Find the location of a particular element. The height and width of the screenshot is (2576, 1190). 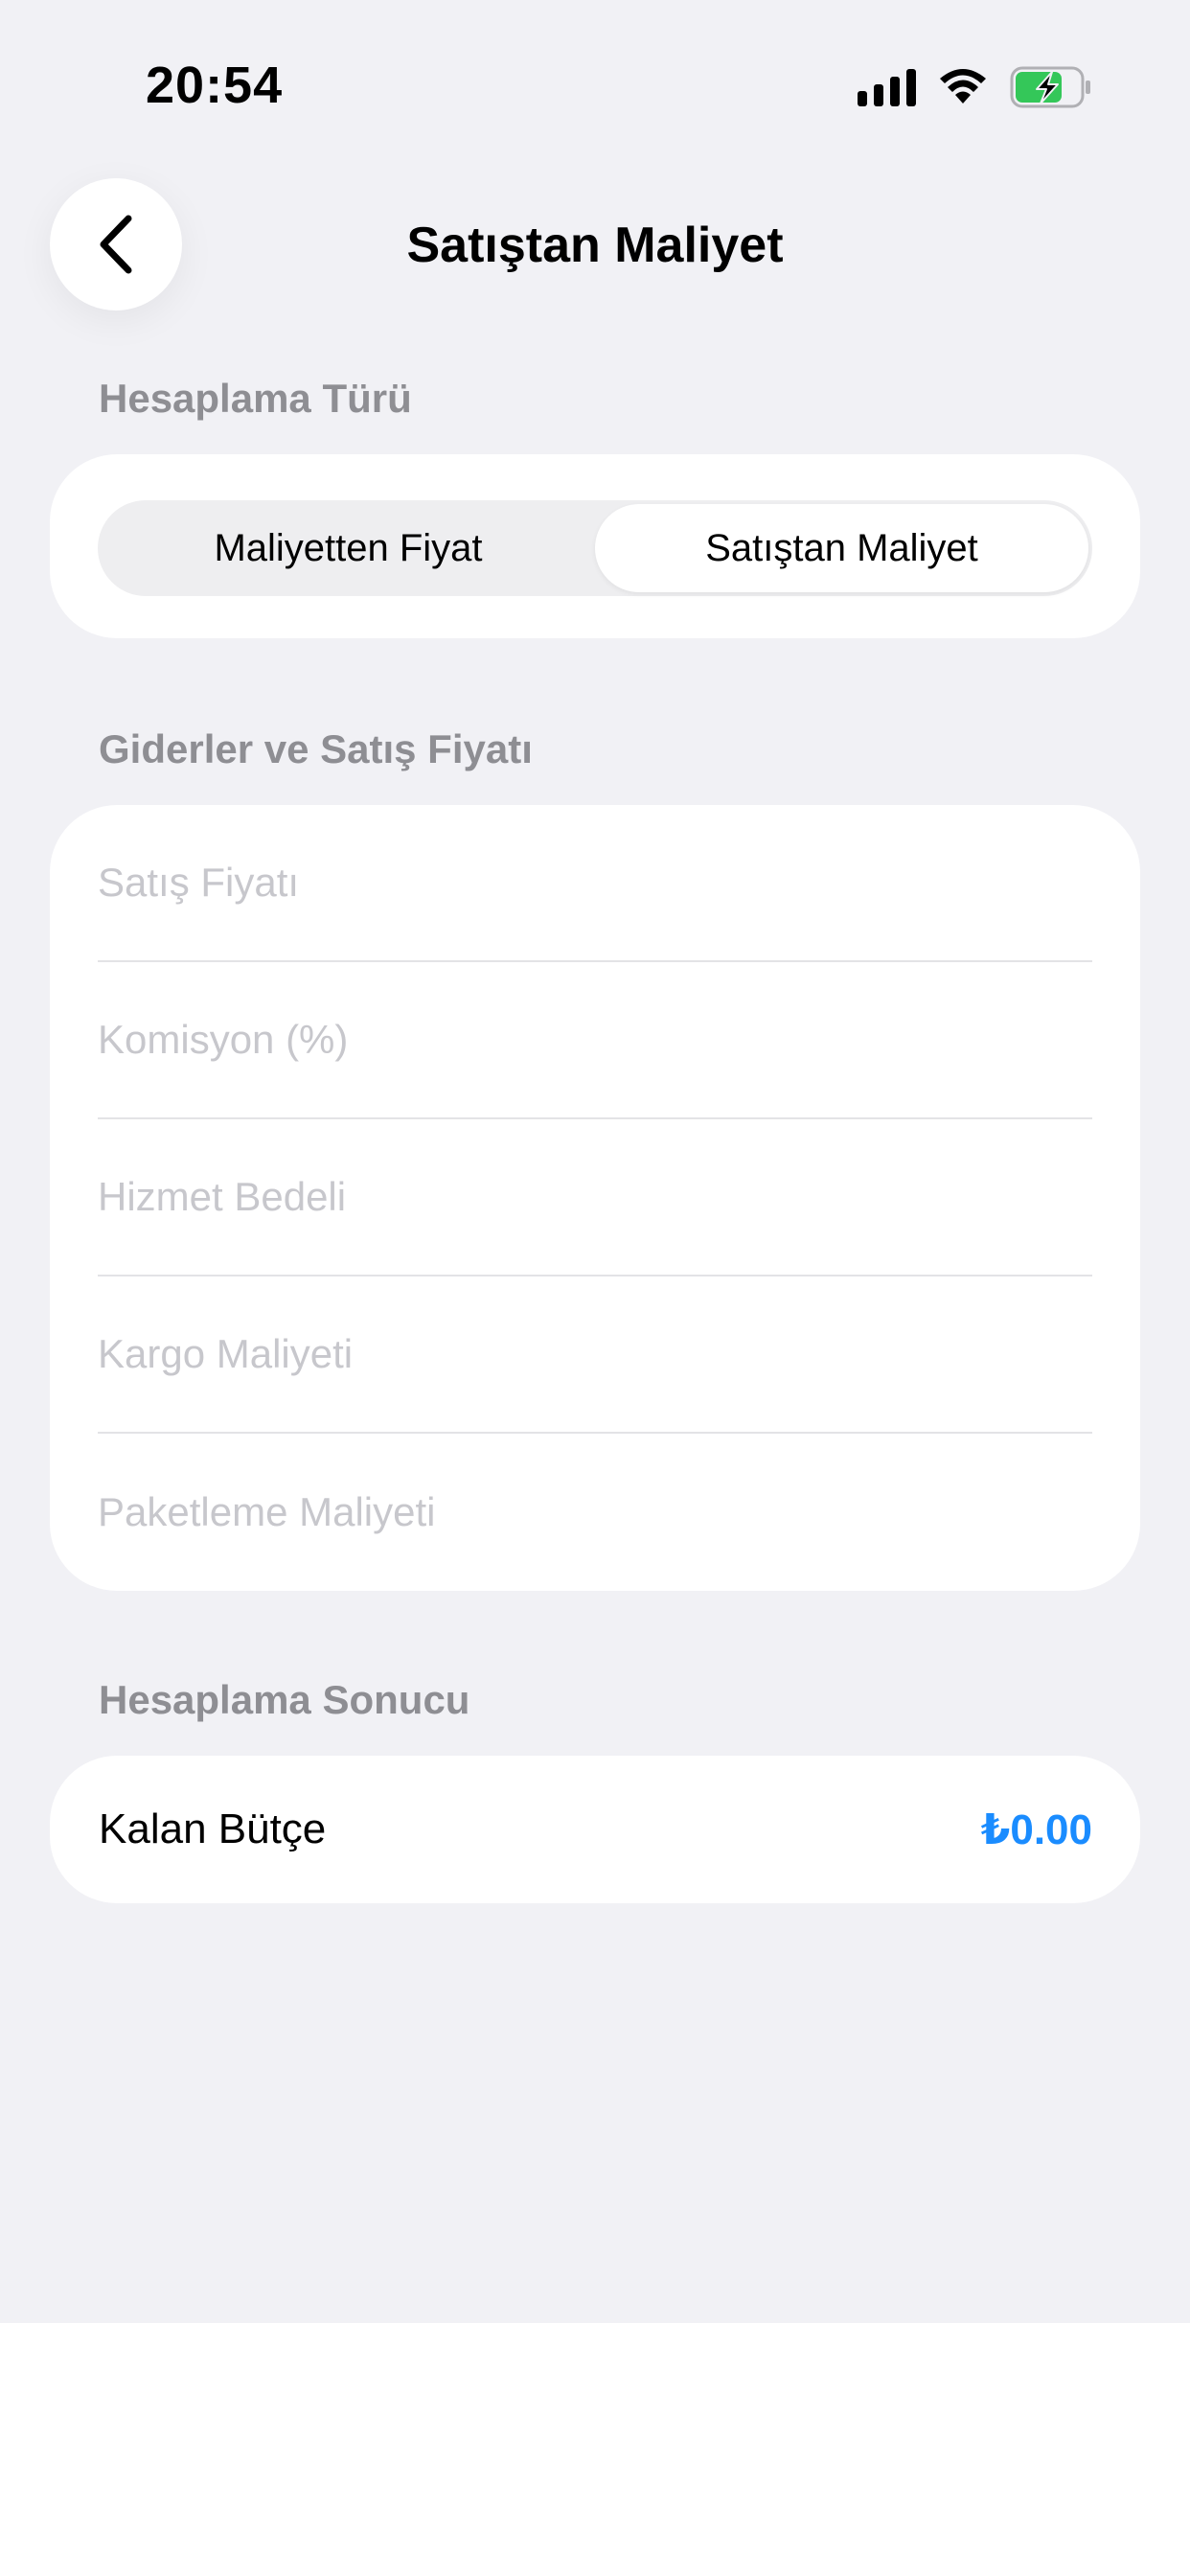

commission-input is located at coordinates (595, 1040).